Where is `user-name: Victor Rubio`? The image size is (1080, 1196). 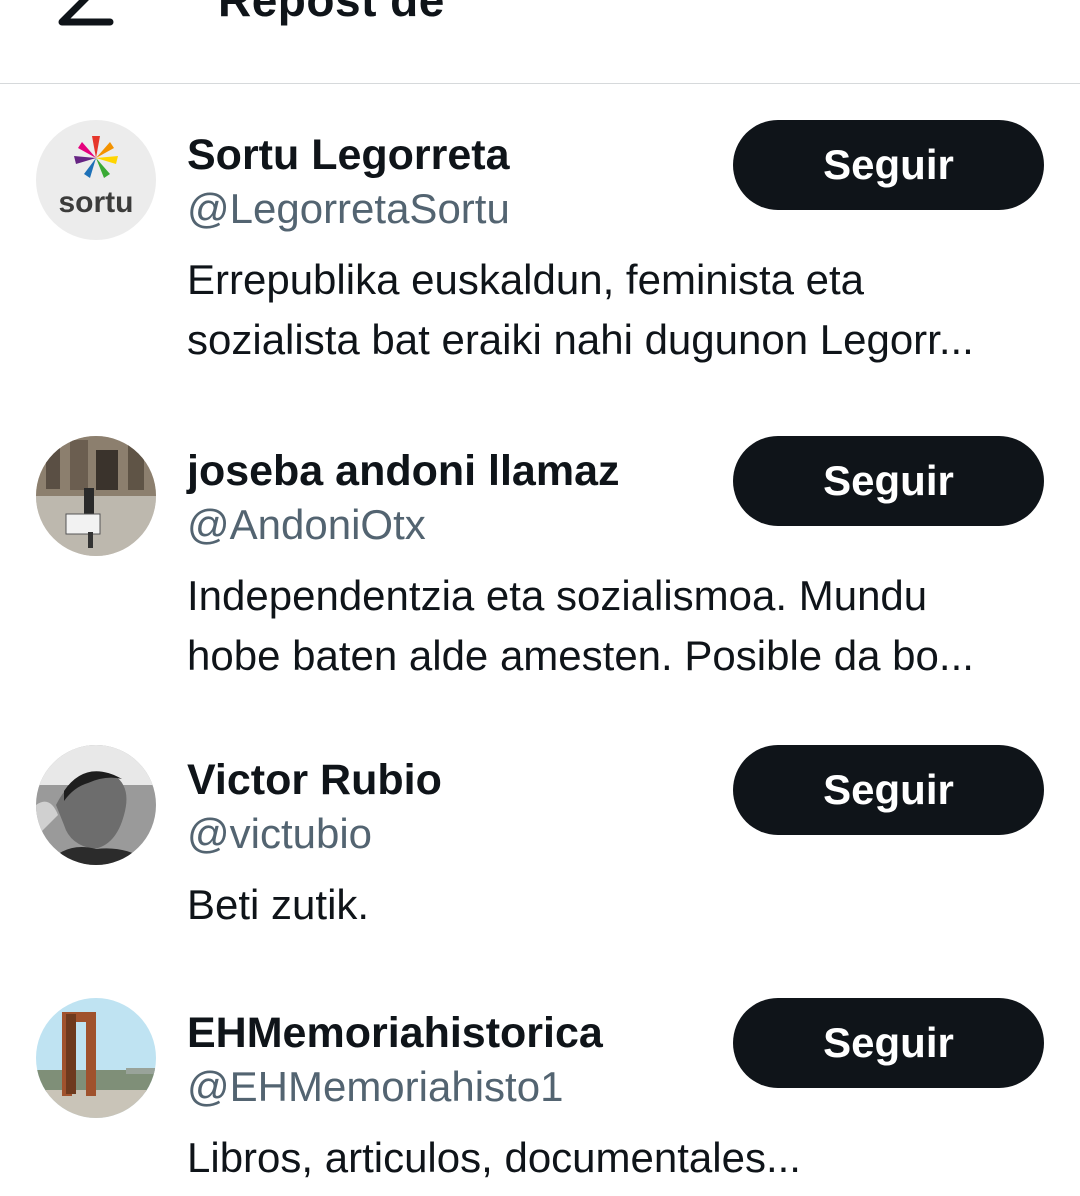
user-name: Victor Rubio is located at coordinates (314, 780).